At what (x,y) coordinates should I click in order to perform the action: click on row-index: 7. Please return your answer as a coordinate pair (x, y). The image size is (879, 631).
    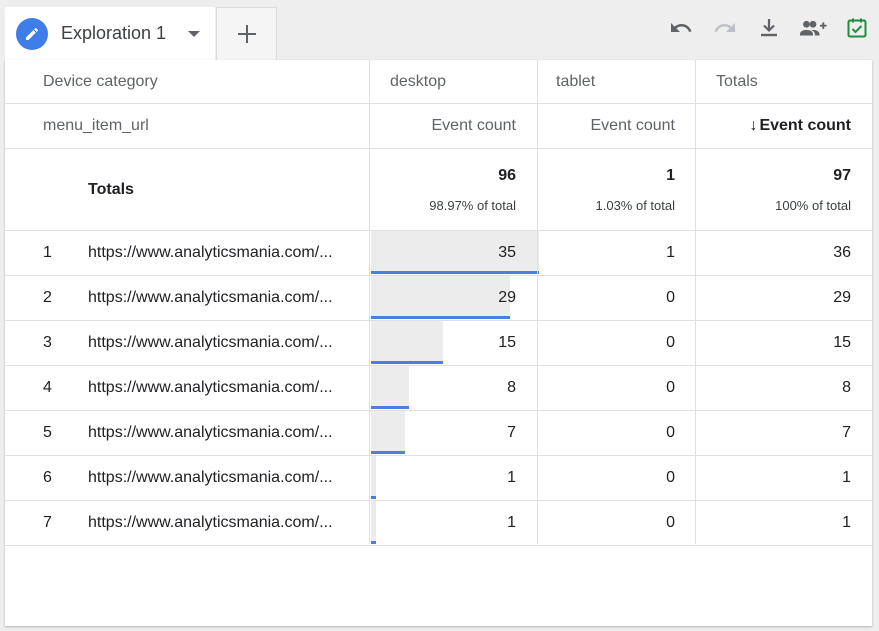
    Looking at the image, I should click on (47, 522).